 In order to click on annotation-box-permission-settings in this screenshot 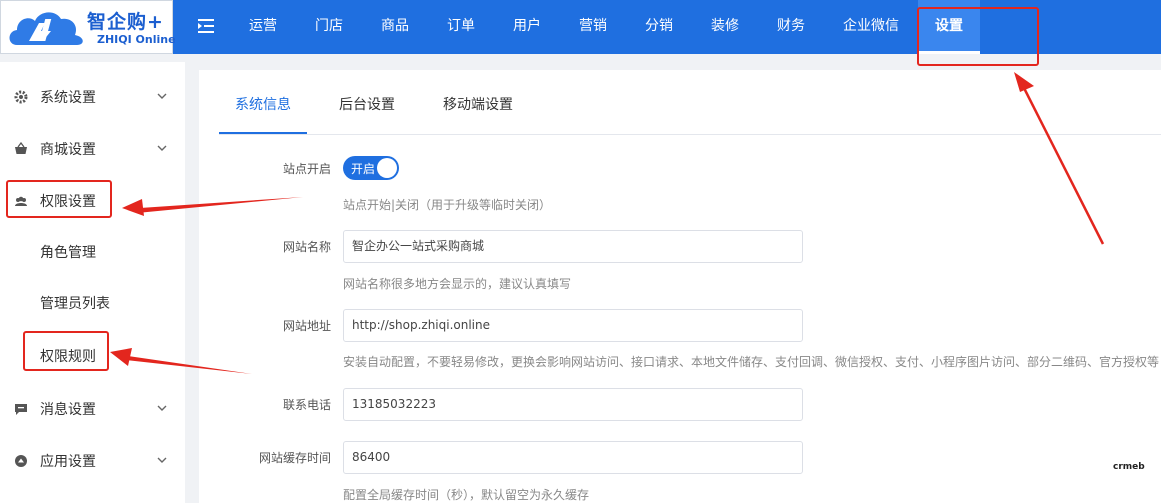, I will do `click(59, 199)`.